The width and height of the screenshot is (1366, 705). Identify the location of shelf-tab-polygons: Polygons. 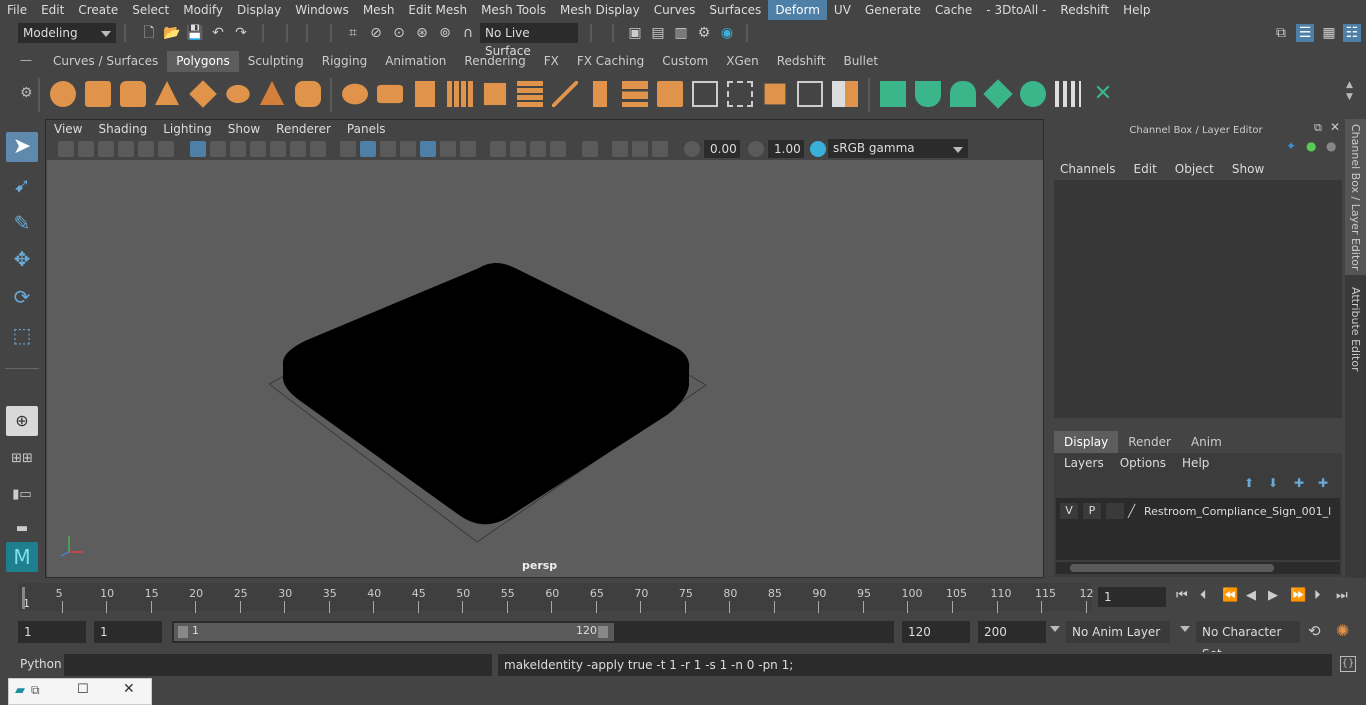
(203, 61).